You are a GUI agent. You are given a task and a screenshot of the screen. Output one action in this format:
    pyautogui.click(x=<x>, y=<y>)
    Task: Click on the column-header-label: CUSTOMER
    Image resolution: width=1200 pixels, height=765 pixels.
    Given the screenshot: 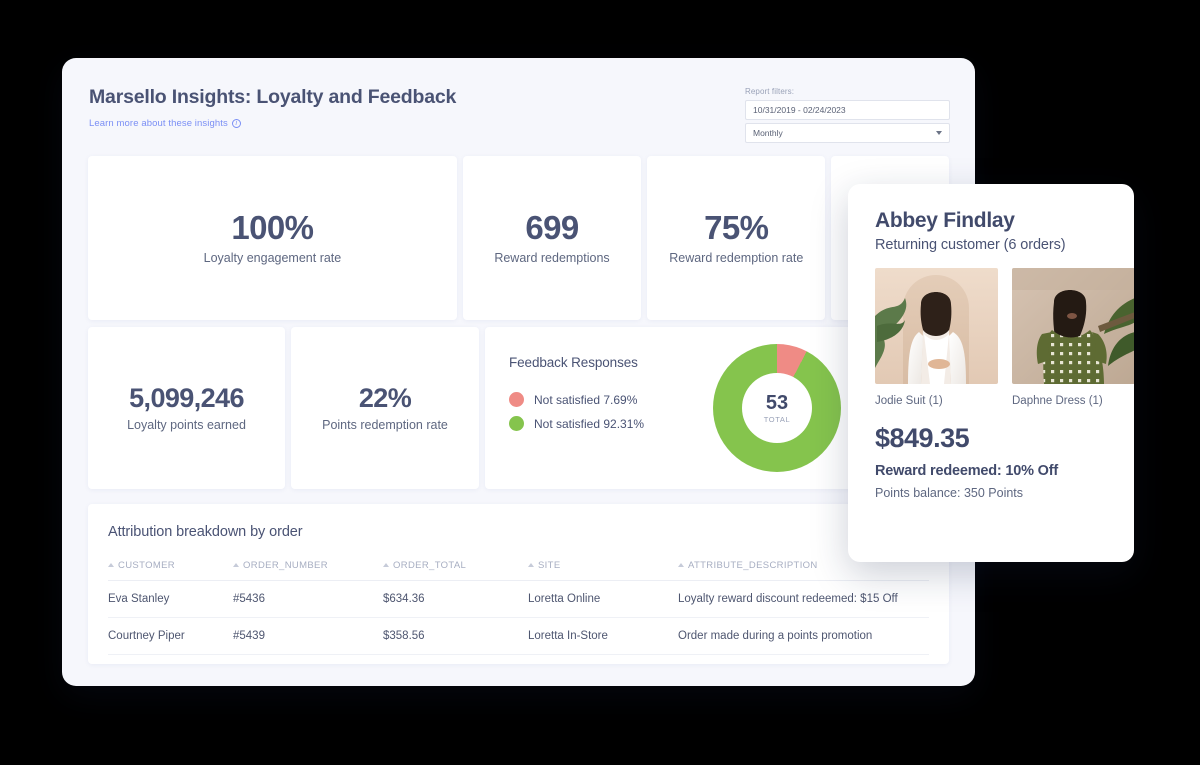 What is the action you would take?
    pyautogui.click(x=146, y=565)
    